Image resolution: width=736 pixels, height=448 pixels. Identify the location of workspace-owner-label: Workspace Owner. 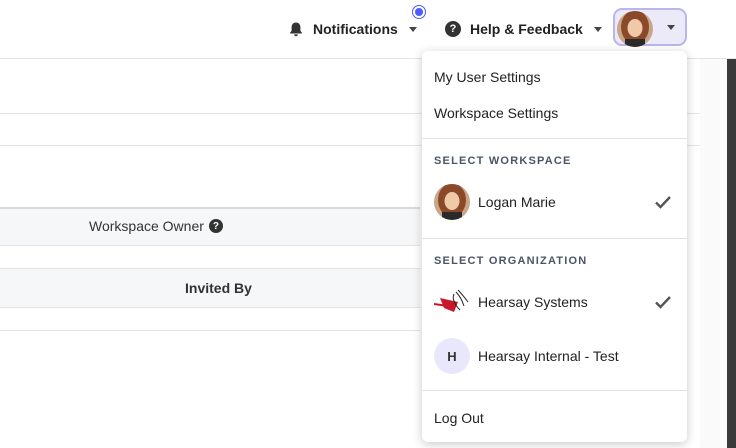
(146, 226).